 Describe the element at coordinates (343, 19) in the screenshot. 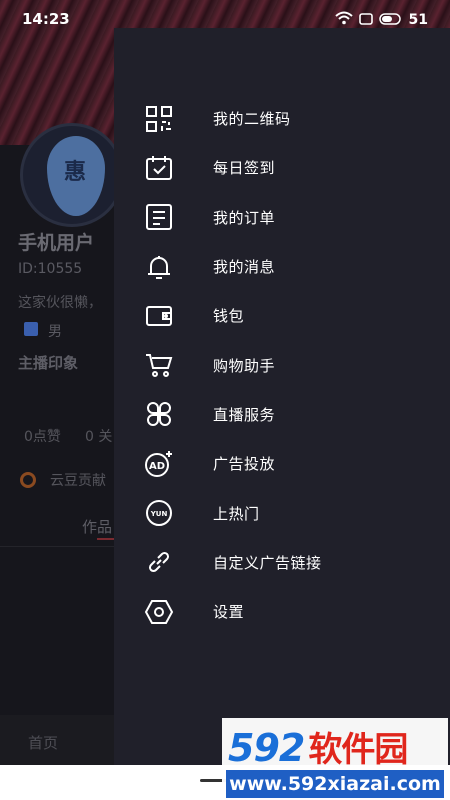

I see `wifi-icon` at that location.